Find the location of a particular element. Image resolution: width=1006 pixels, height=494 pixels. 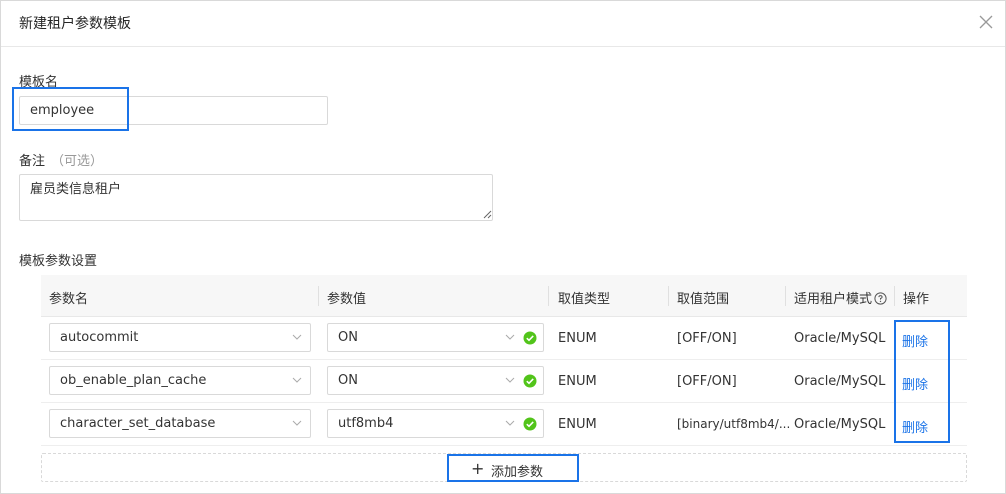

table-header: 参数名 参数值 取值类型 取值范围 适用租户模式 操作 is located at coordinates (504, 296).